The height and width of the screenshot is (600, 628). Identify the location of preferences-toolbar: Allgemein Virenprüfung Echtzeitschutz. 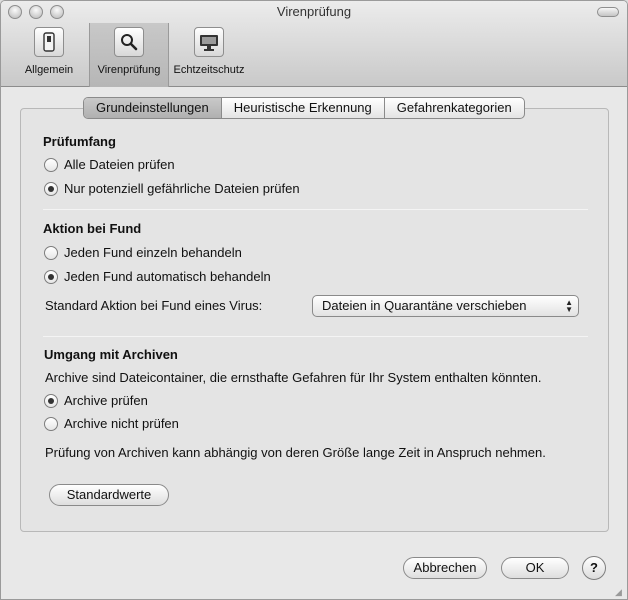
(129, 55).